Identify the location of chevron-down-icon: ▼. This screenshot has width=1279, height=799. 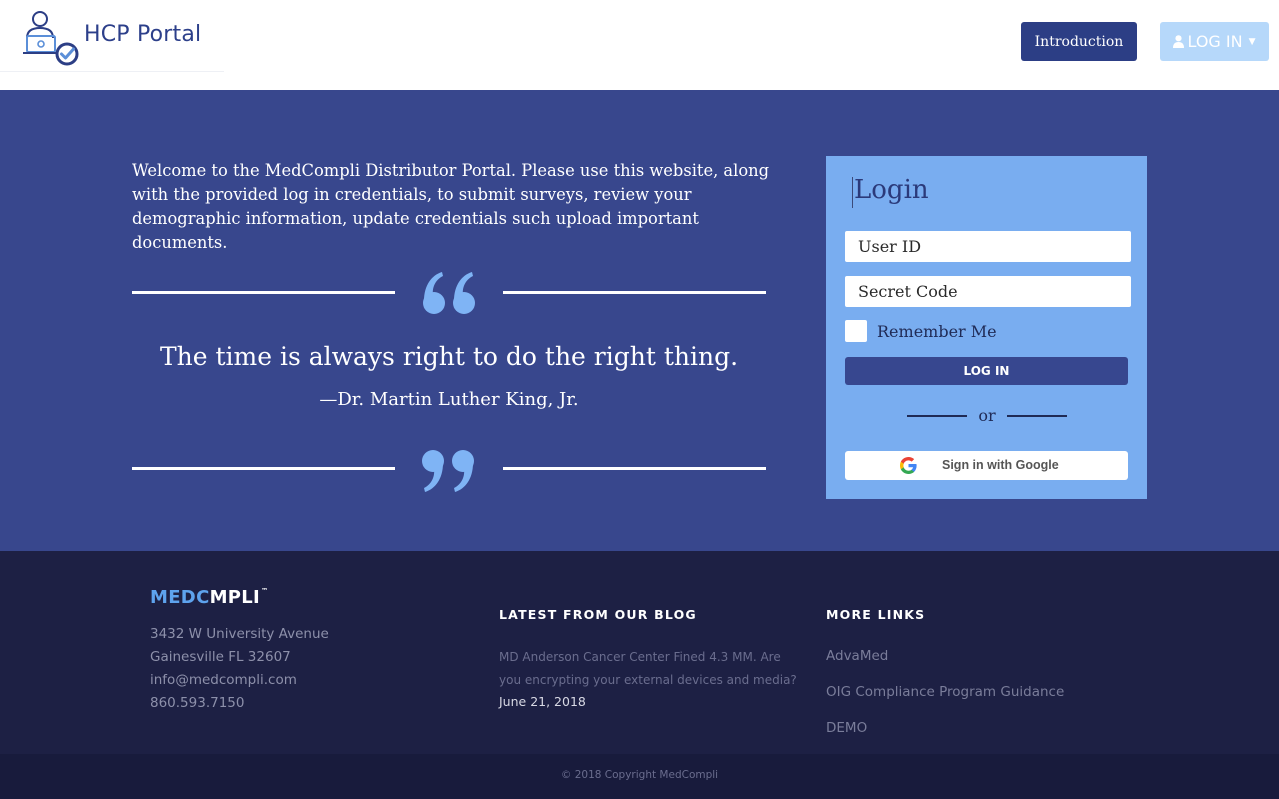
(1252, 41).